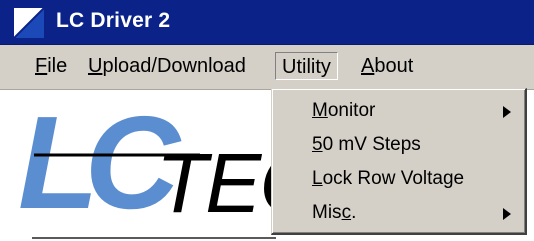  I want to click on menuitem-misc-label: Misc., so click(334, 212).